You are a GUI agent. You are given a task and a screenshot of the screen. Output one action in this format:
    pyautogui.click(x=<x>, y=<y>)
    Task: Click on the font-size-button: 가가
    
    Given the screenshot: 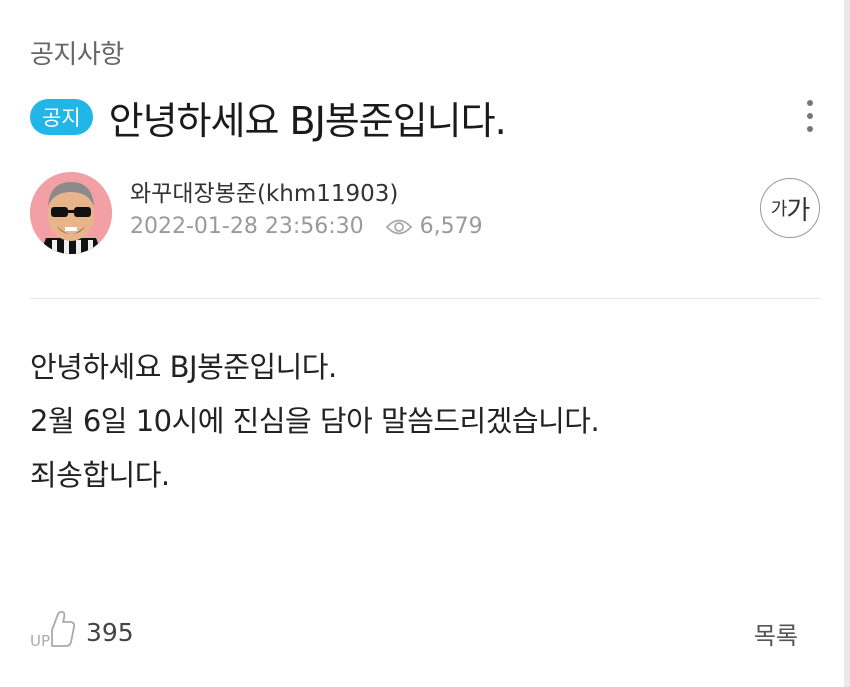 What is the action you would take?
    pyautogui.click(x=790, y=208)
    